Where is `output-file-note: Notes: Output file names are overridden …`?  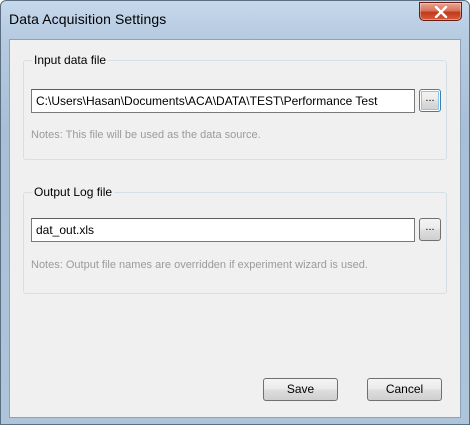 output-file-note: Notes: Output file names are overridden … is located at coordinates (199, 265).